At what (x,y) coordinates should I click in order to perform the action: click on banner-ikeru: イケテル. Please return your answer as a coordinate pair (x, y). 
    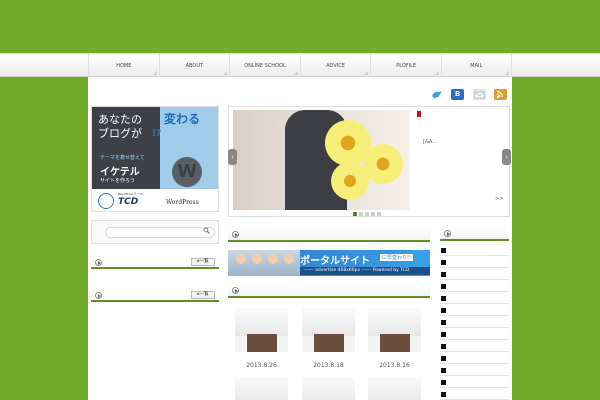
    Looking at the image, I should click on (120, 172).